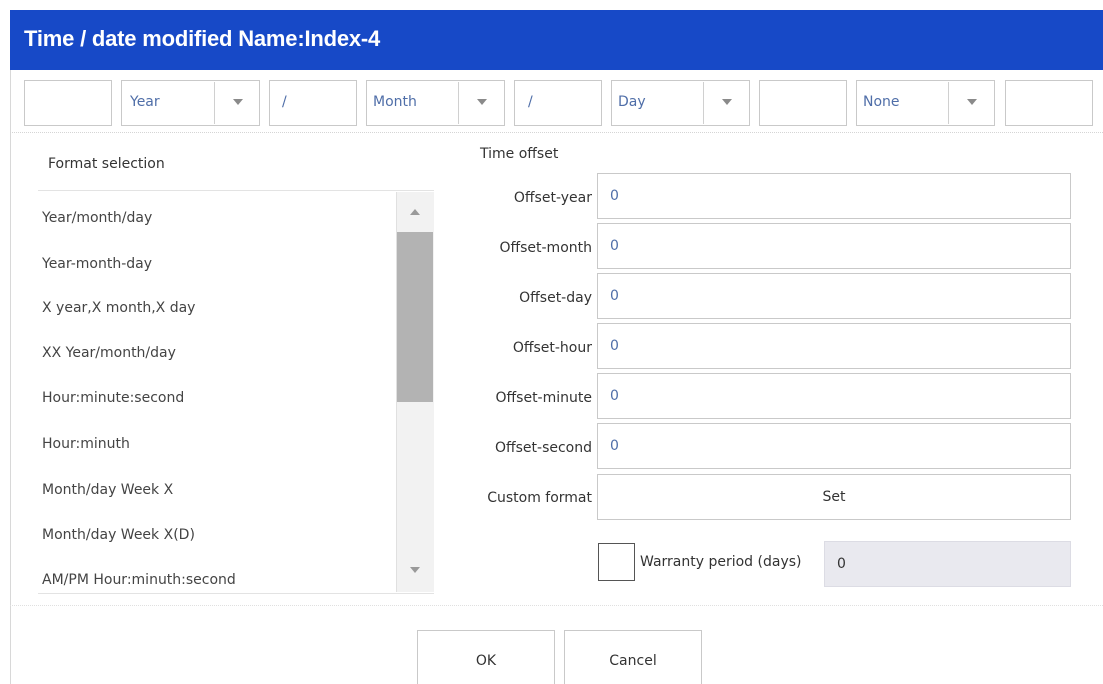  I want to click on separator-3-input, so click(803, 103).